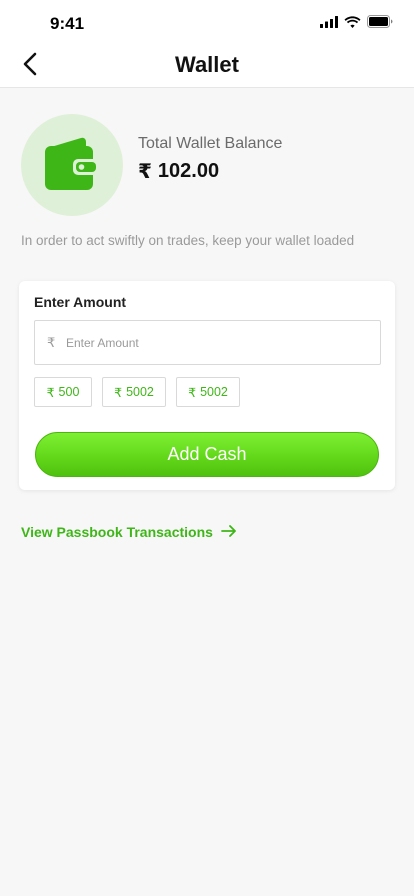 The height and width of the screenshot is (896, 414). I want to click on status-time: 9:41, so click(67, 23).